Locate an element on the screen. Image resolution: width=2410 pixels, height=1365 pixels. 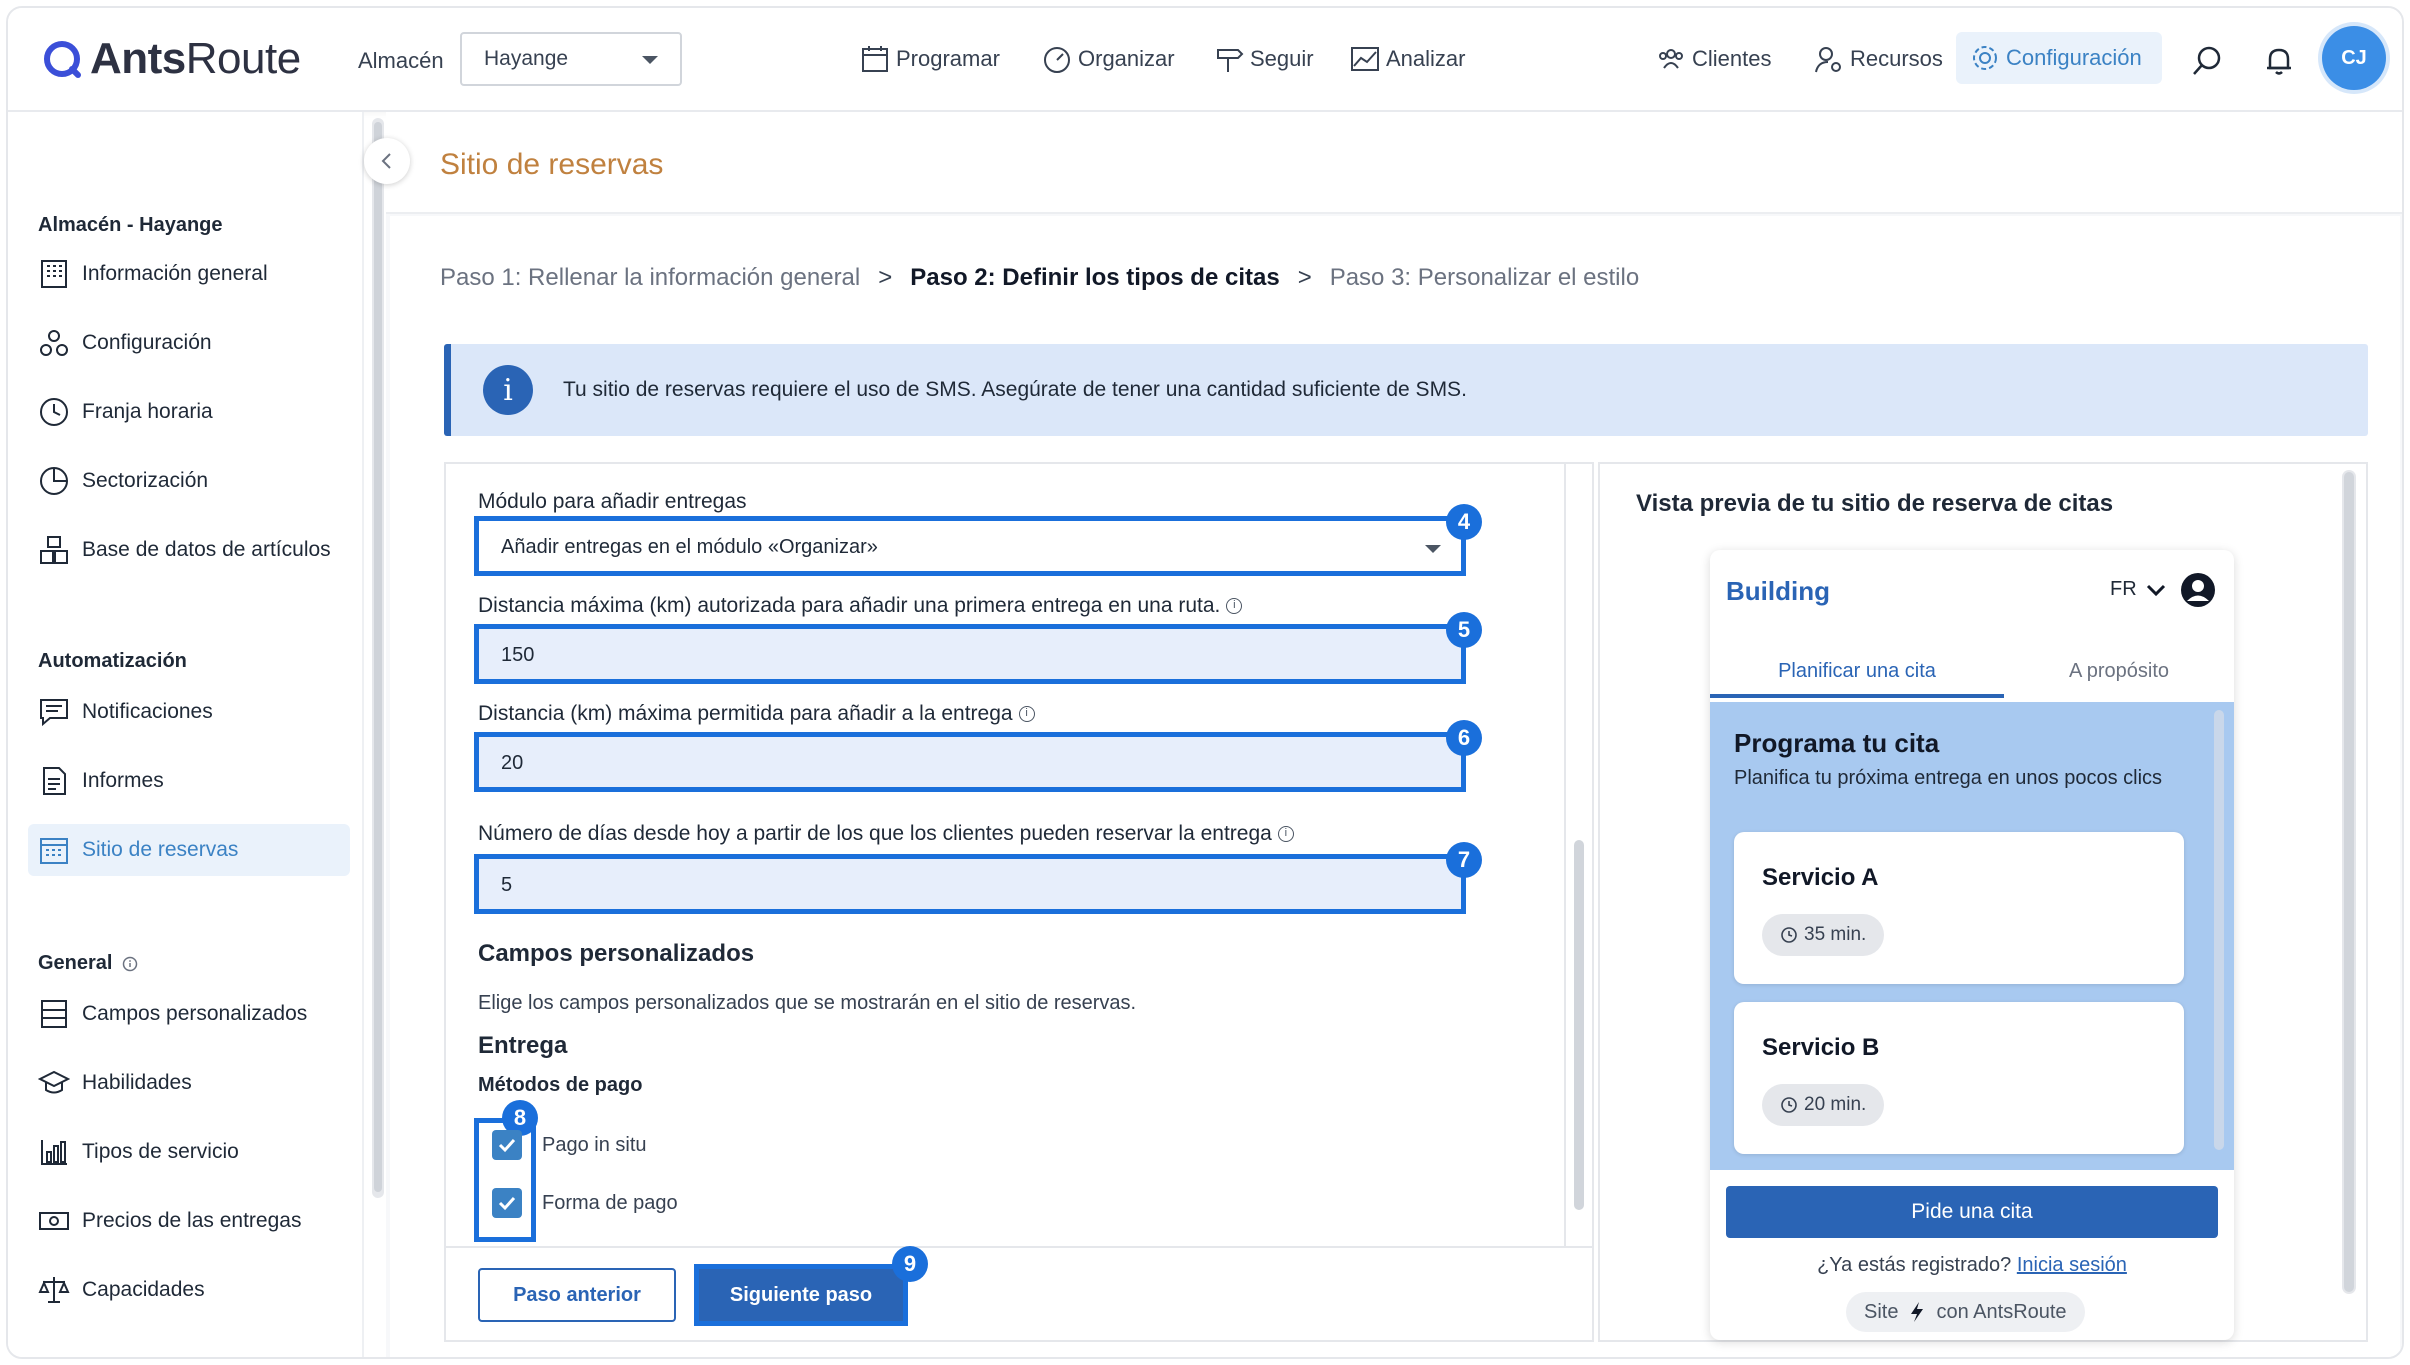
sidebar-item-base-datos-articulos: Base de datos de artículos is located at coordinates (189, 550).